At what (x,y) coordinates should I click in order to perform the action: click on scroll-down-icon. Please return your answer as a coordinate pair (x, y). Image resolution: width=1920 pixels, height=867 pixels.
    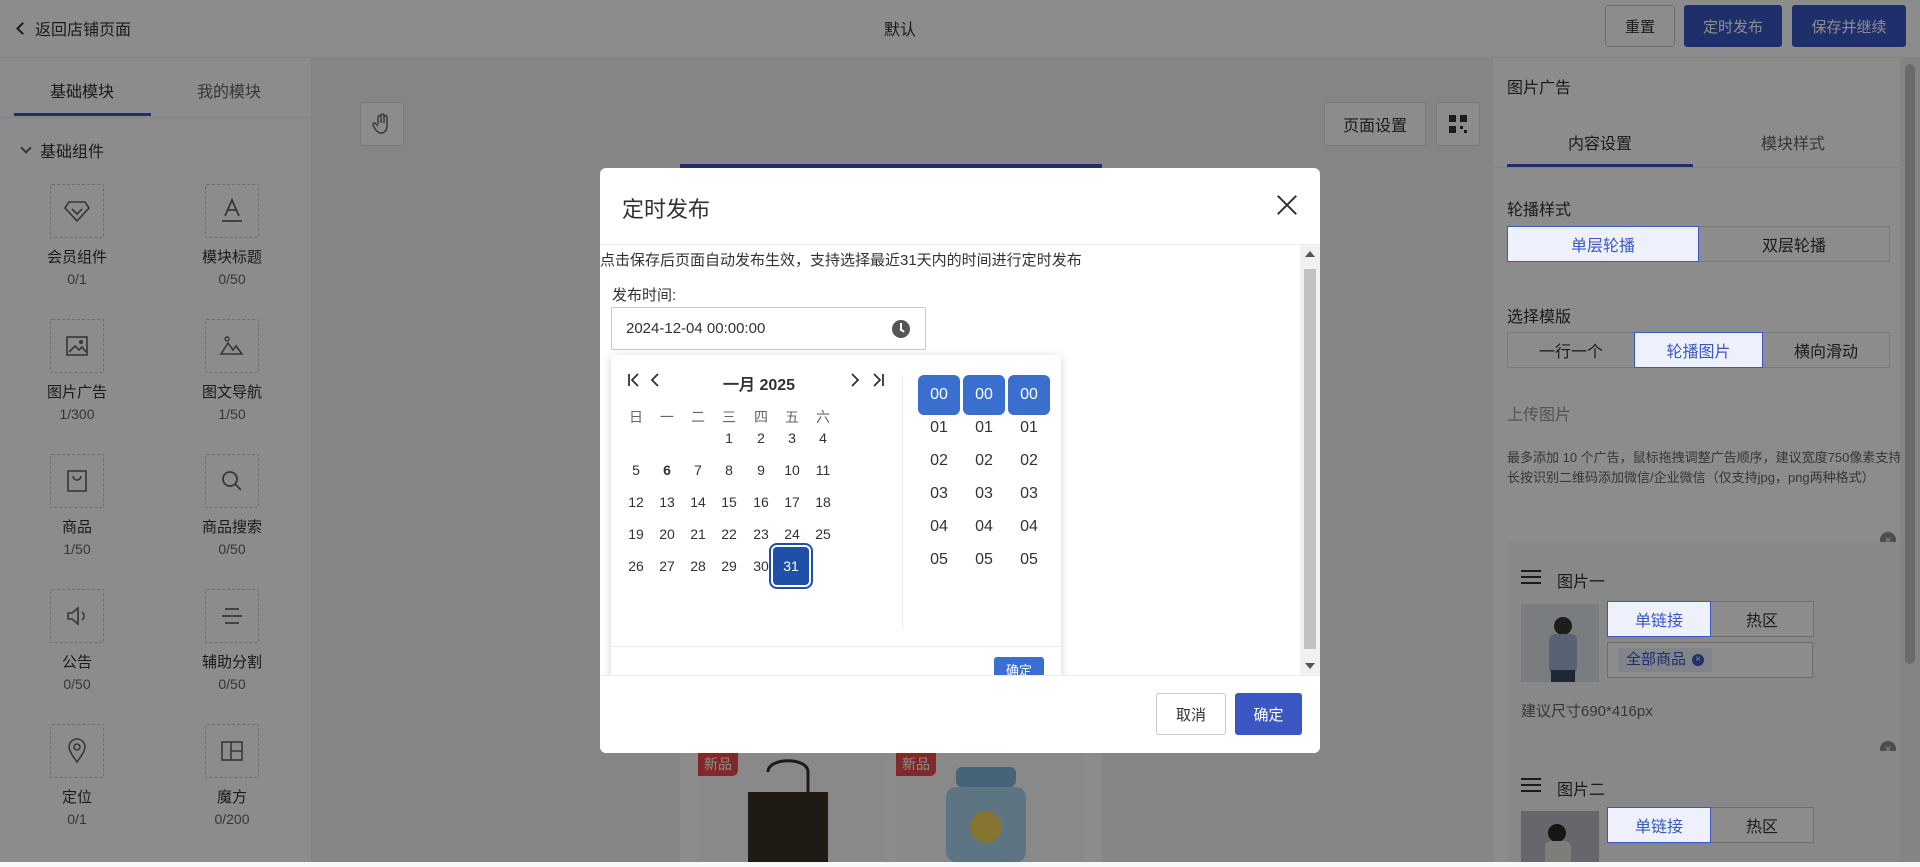
    Looking at the image, I should click on (1310, 666).